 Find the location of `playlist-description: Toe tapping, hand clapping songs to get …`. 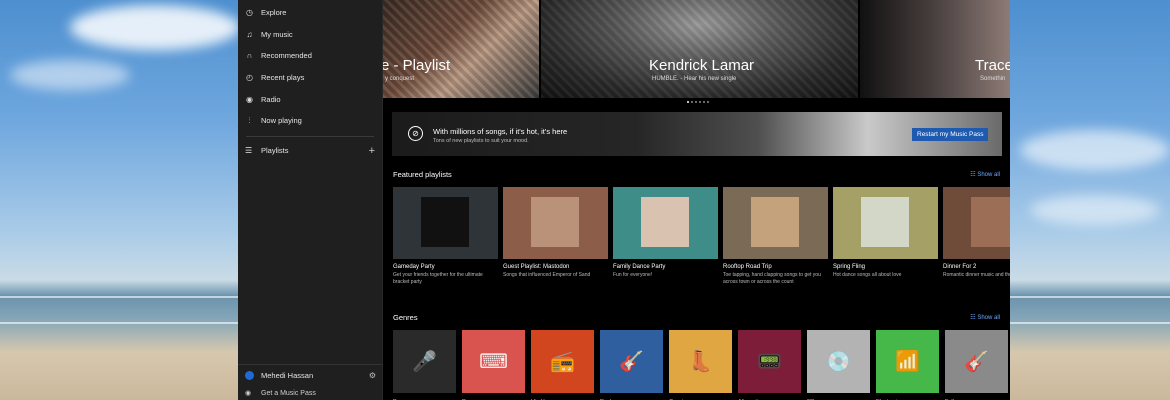

playlist-description: Toe tapping, hand clapping songs to get … is located at coordinates (772, 278).